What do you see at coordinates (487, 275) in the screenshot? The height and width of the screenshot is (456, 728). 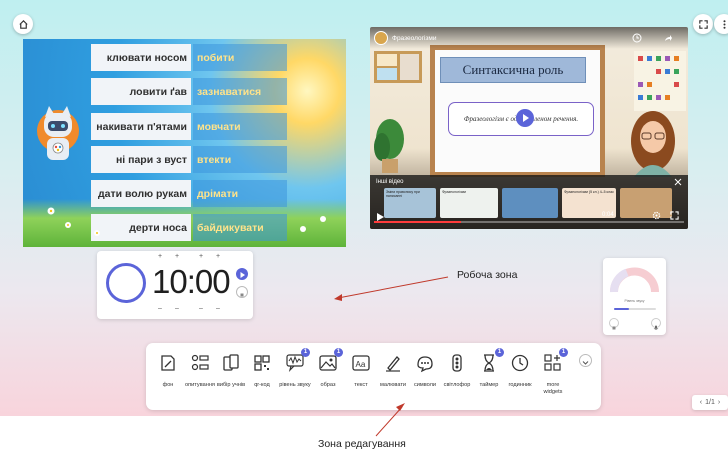 I see `work-zone-annotation: Робоча зона` at bounding box center [487, 275].